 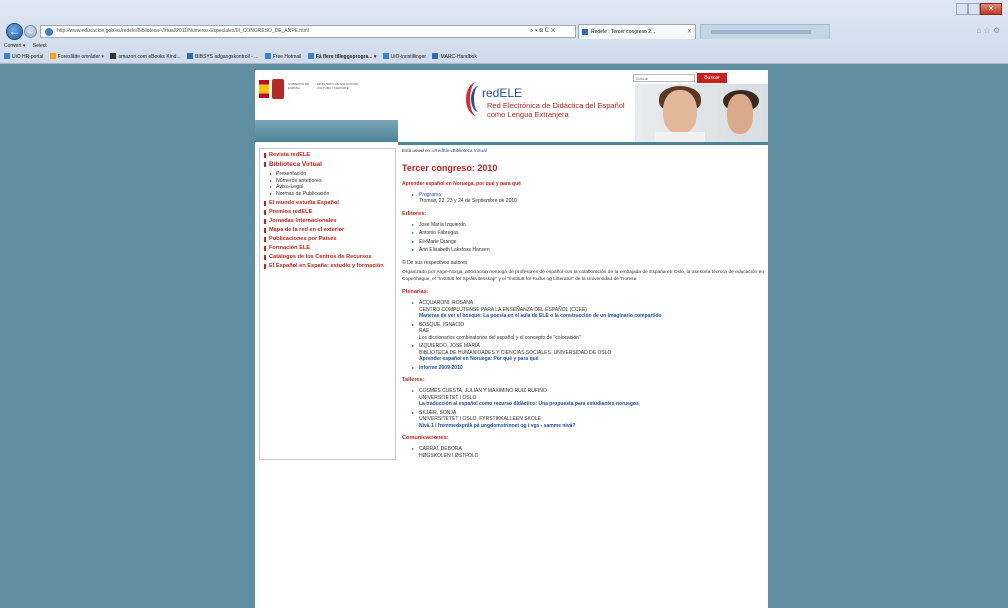 What do you see at coordinates (414, 213) in the screenshot?
I see `editores-heading: Editores:` at bounding box center [414, 213].